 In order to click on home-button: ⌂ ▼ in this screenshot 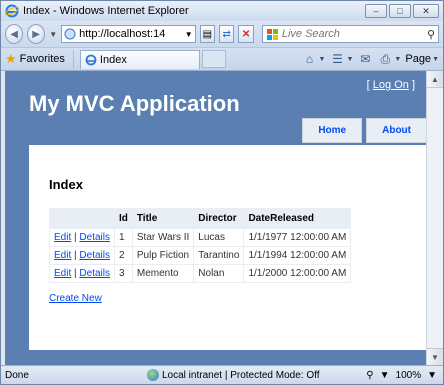, I will do `click(314, 59)`.